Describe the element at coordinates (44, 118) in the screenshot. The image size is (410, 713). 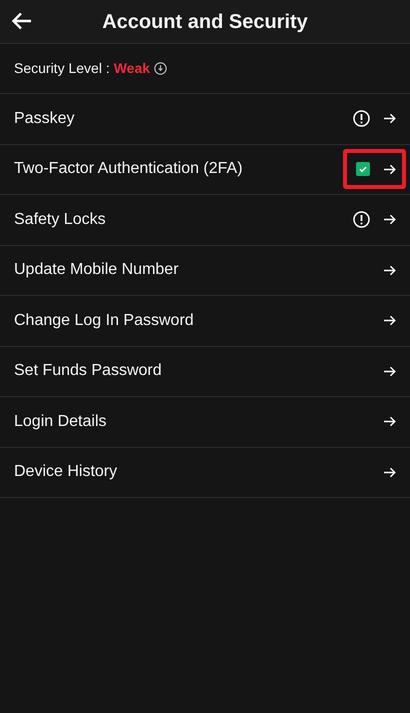
I see `row-label: Passkey` at that location.